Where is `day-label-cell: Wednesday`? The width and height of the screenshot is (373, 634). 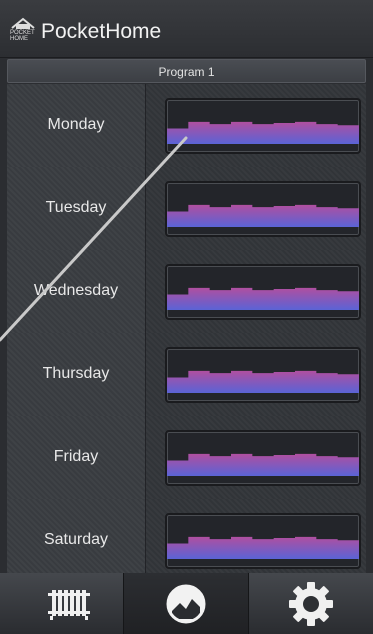
day-label-cell: Wednesday is located at coordinates (76, 291).